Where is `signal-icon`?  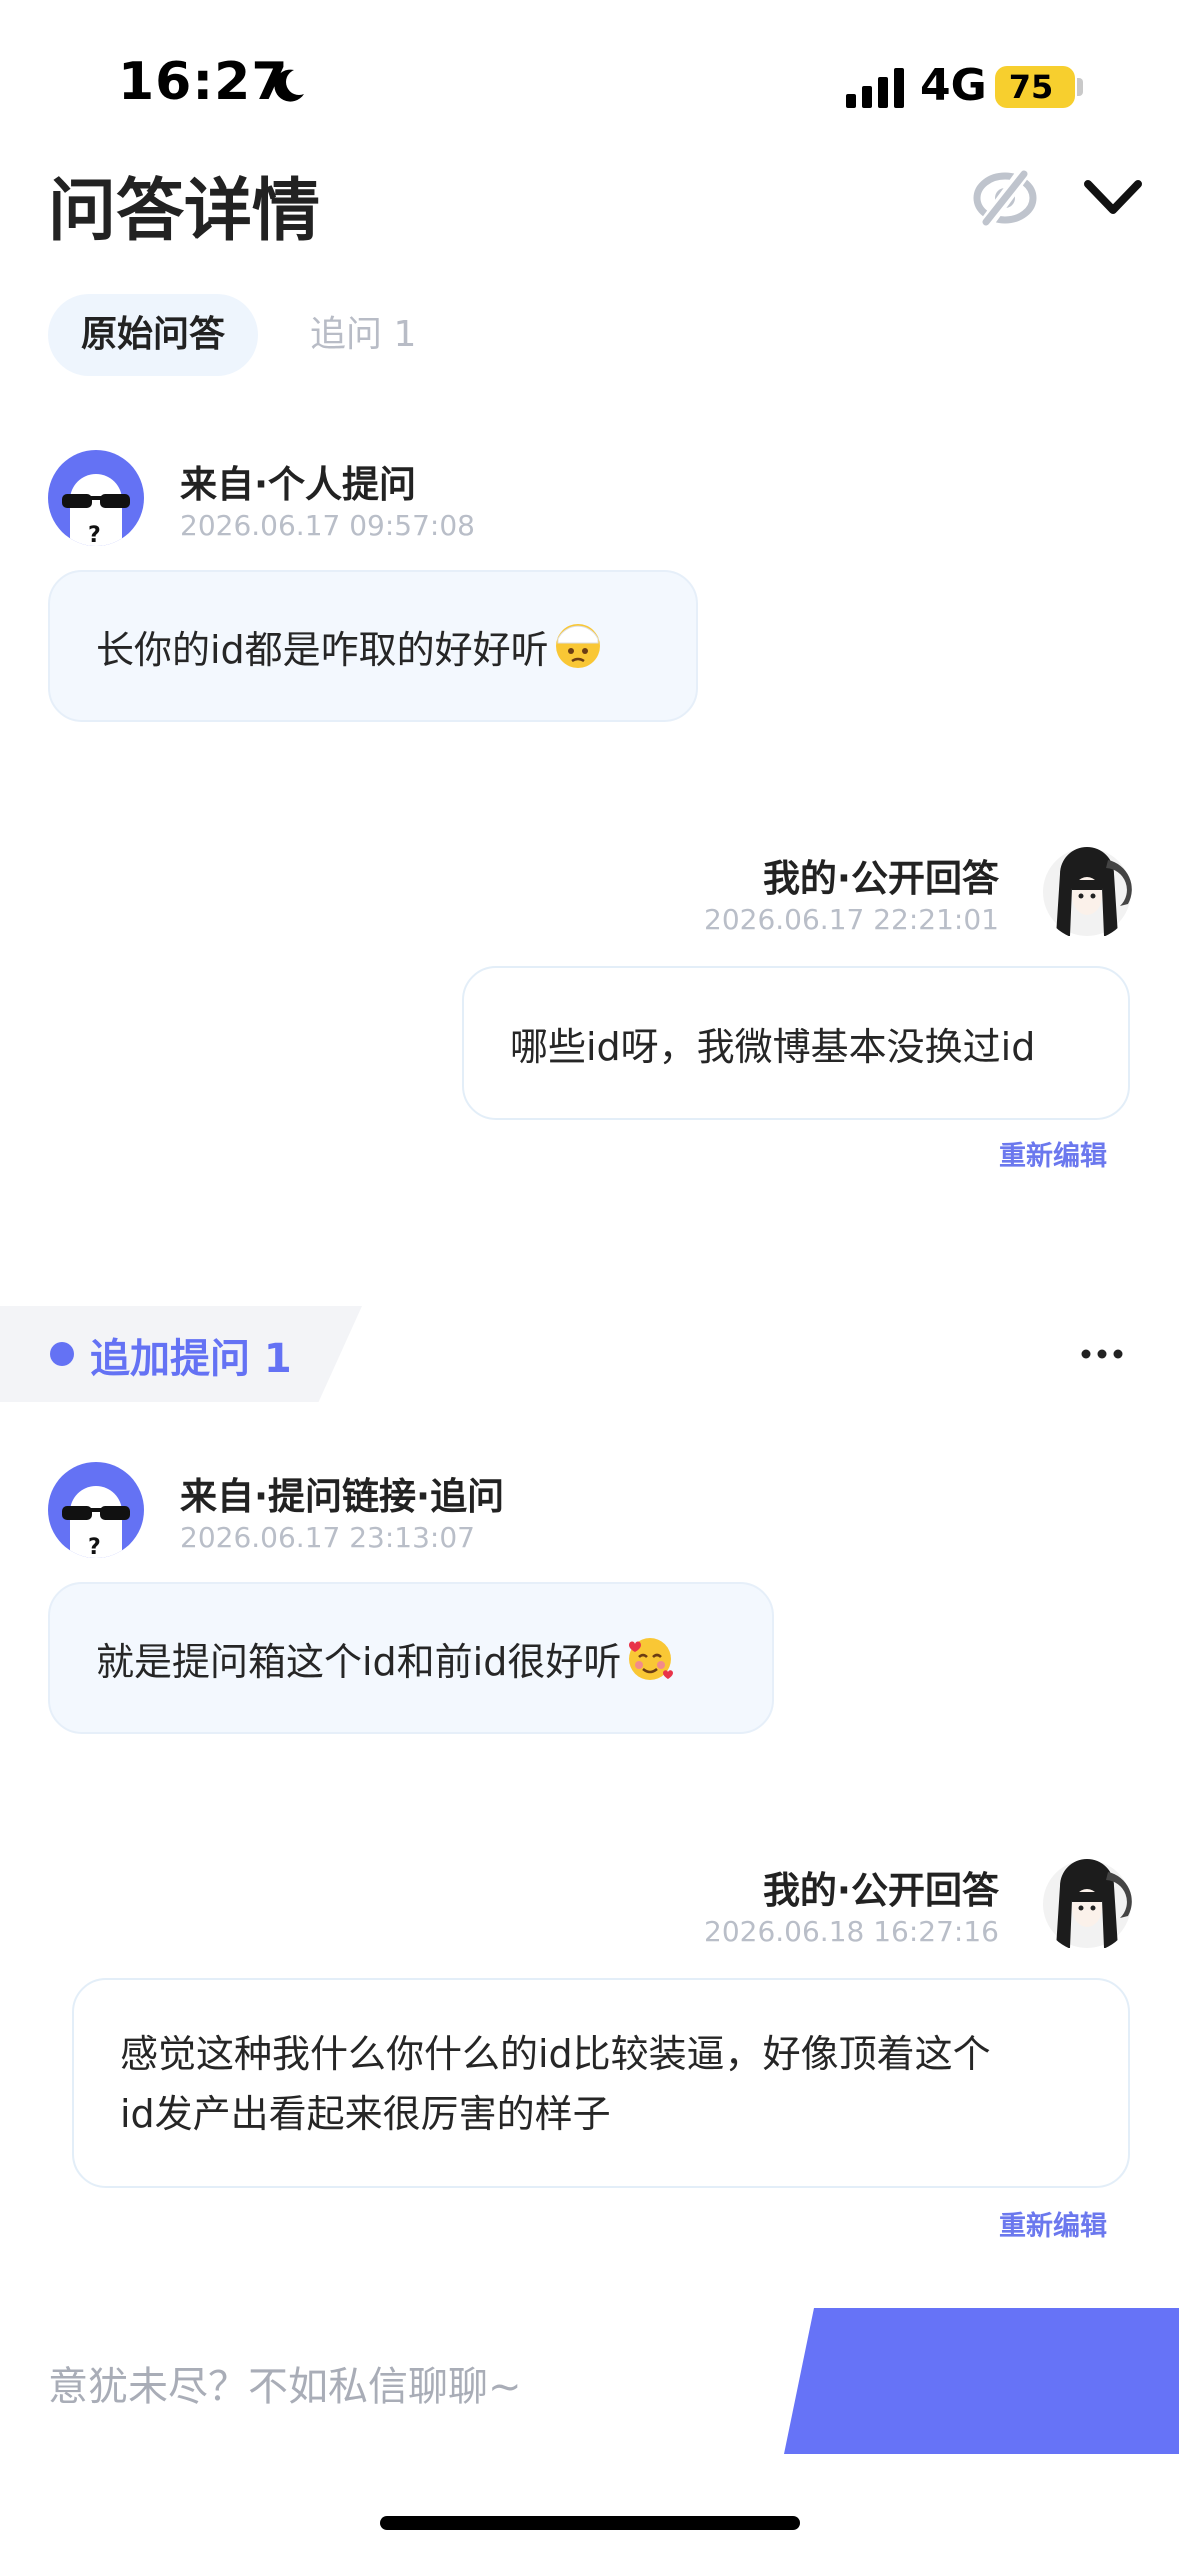
signal-icon is located at coordinates (875, 88).